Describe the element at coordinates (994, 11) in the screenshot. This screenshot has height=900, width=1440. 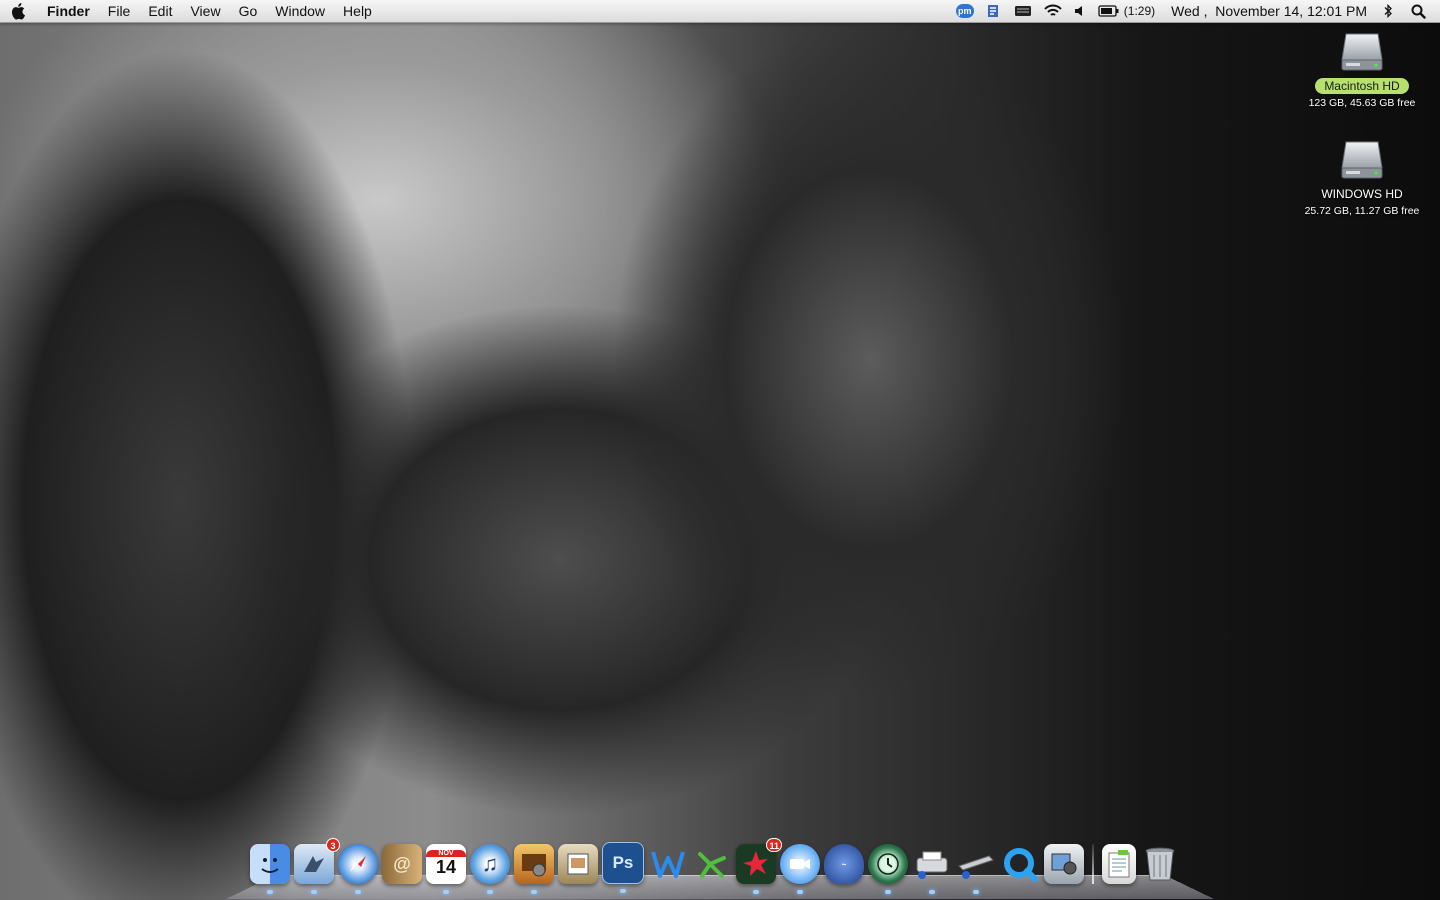
I see `script-menu-icon` at that location.